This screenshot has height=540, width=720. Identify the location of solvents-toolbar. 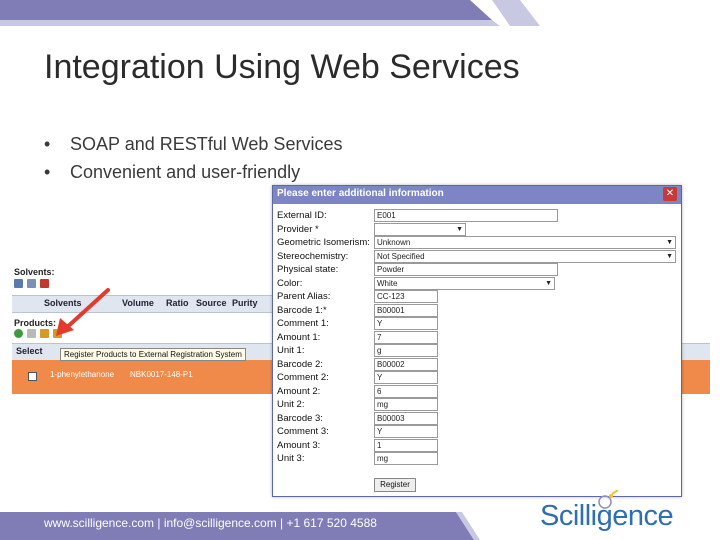
(31, 283).